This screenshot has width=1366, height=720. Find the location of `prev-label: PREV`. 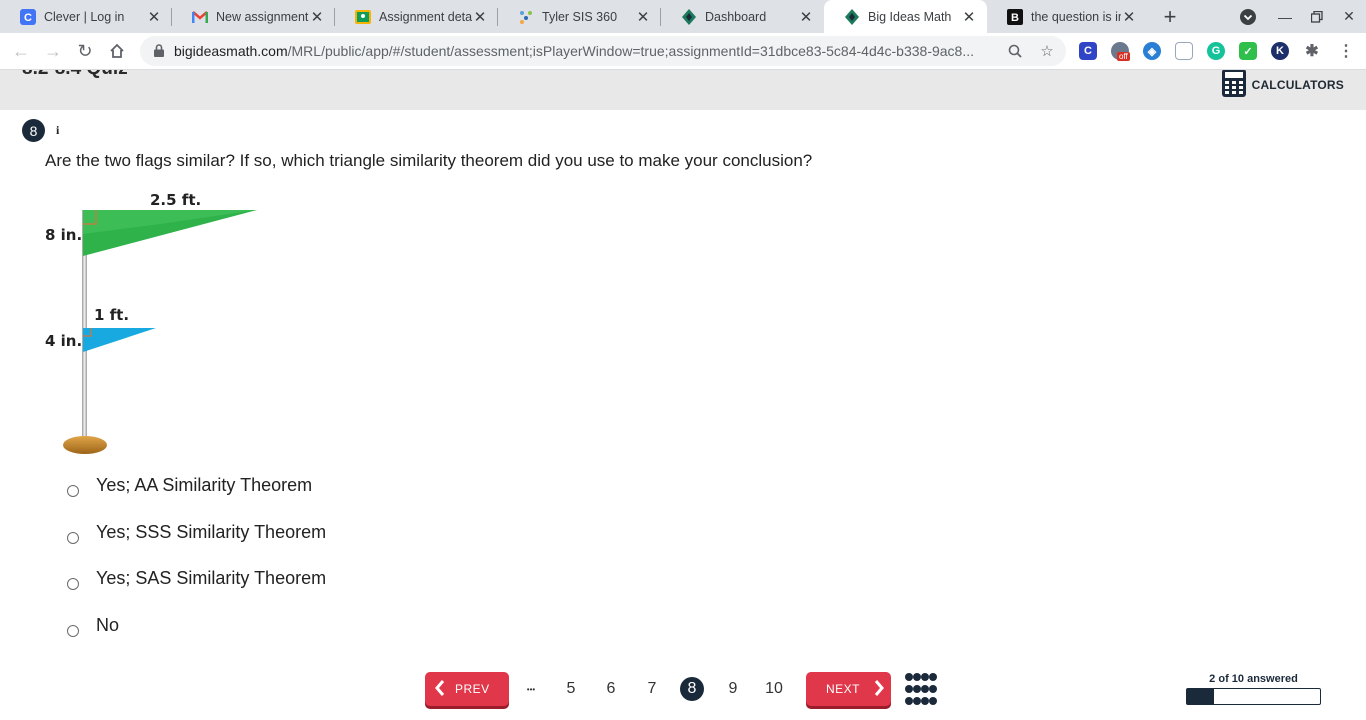

prev-label: PREV is located at coordinates (472, 689).